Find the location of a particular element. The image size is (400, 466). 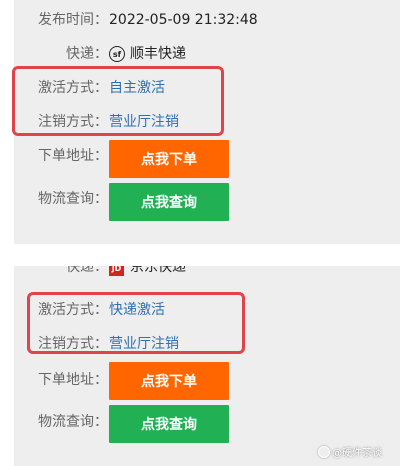

sf-express-logo-icon: sf is located at coordinates (117, 54).